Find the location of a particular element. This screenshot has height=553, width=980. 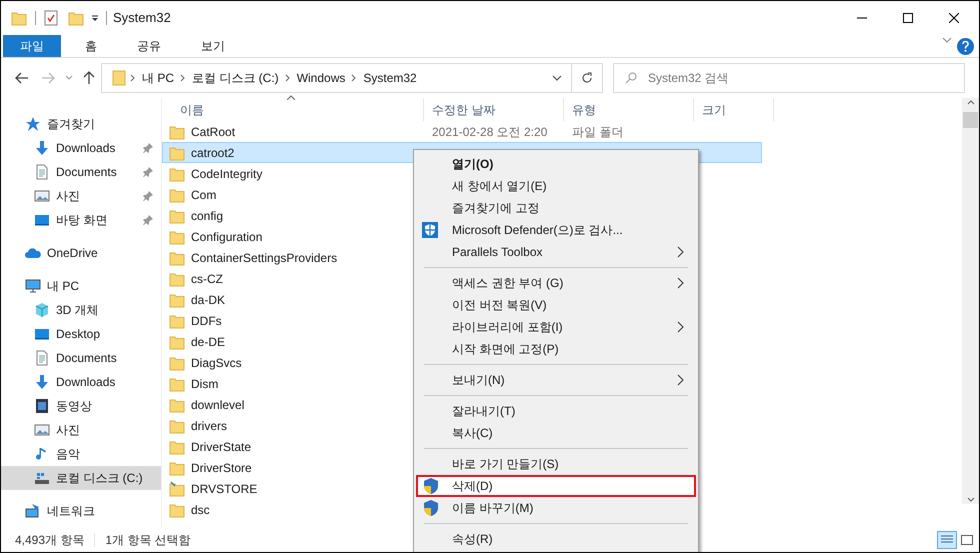

window-title: System32 is located at coordinates (142, 18).